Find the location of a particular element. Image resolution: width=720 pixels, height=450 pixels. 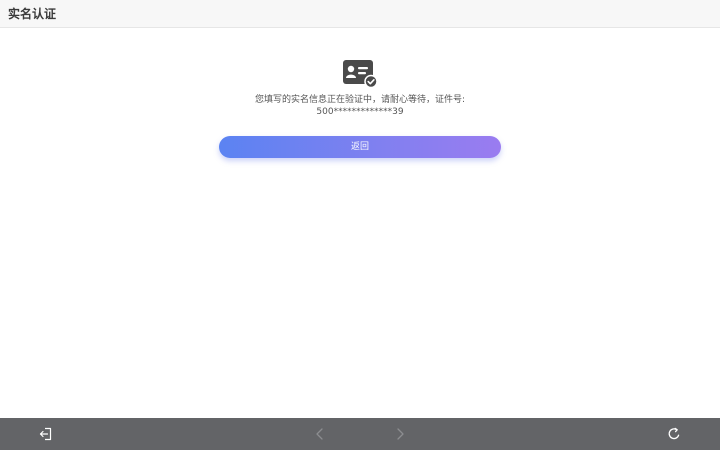

back-button: 返回 is located at coordinates (360, 147).